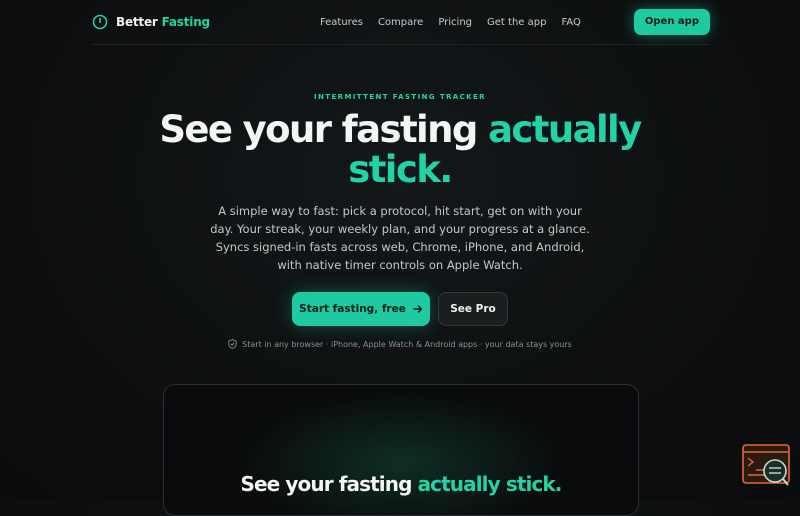 Image resolution: width=800 pixels, height=516 pixels. Describe the element at coordinates (570, 22) in the screenshot. I see `nav-link-faq: FAQ` at that location.